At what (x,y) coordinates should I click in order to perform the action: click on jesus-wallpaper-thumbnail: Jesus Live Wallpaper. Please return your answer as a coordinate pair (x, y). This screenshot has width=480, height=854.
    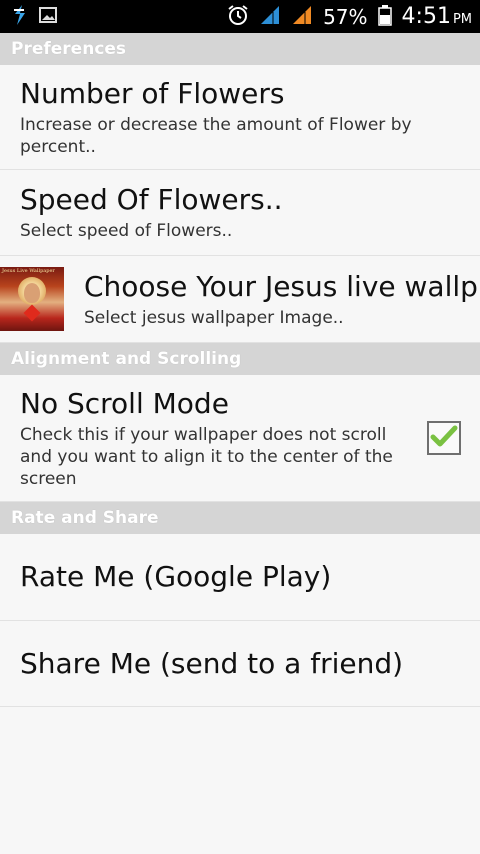
    Looking at the image, I should click on (32, 299).